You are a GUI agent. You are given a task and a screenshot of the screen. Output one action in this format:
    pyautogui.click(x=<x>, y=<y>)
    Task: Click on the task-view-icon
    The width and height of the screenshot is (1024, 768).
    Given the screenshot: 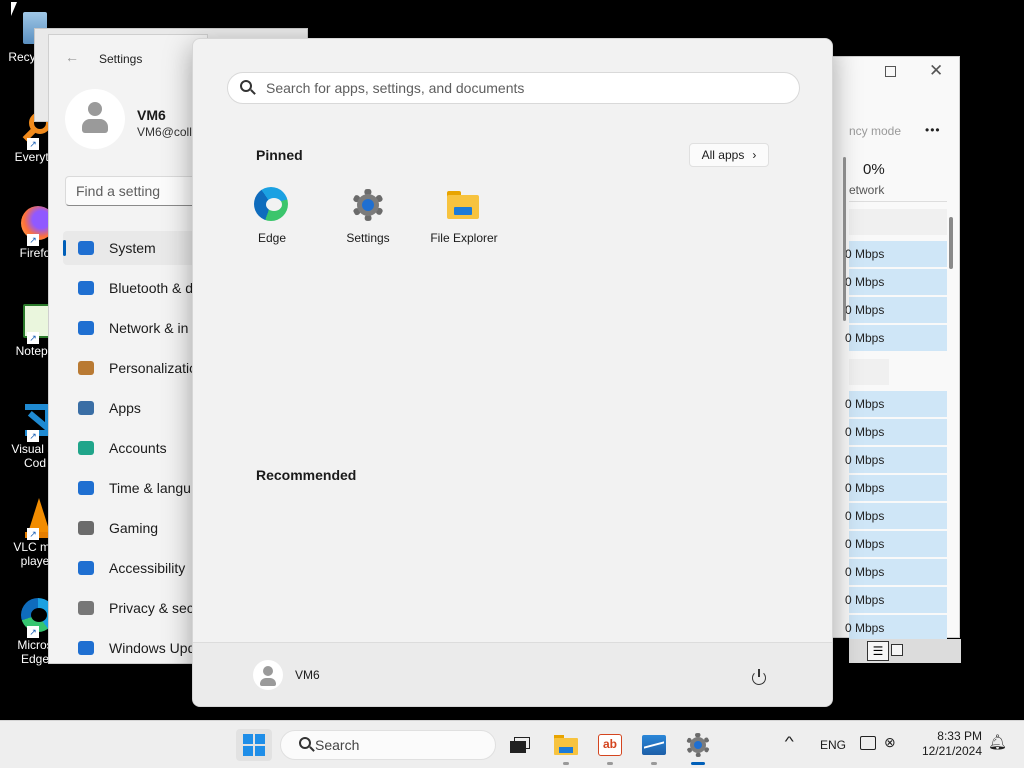 What is the action you would take?
    pyautogui.click(x=520, y=745)
    